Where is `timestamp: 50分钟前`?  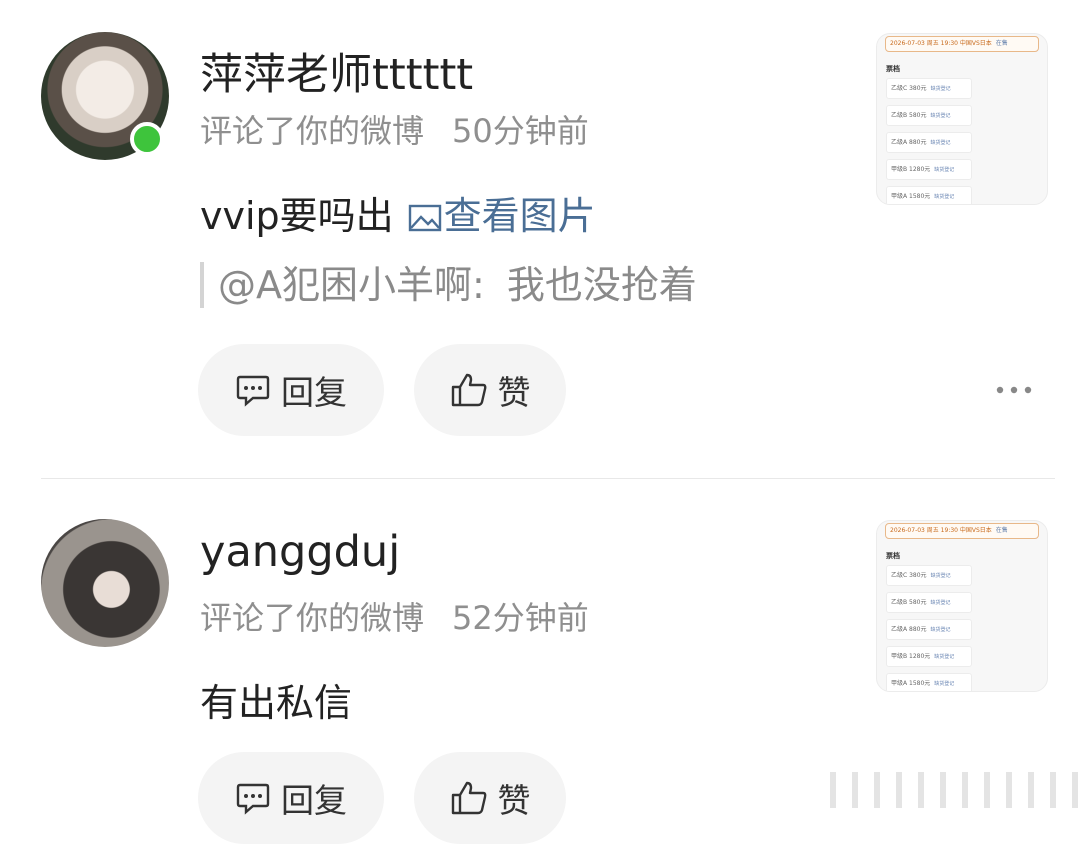
timestamp: 50分钟前 is located at coordinates (520, 131).